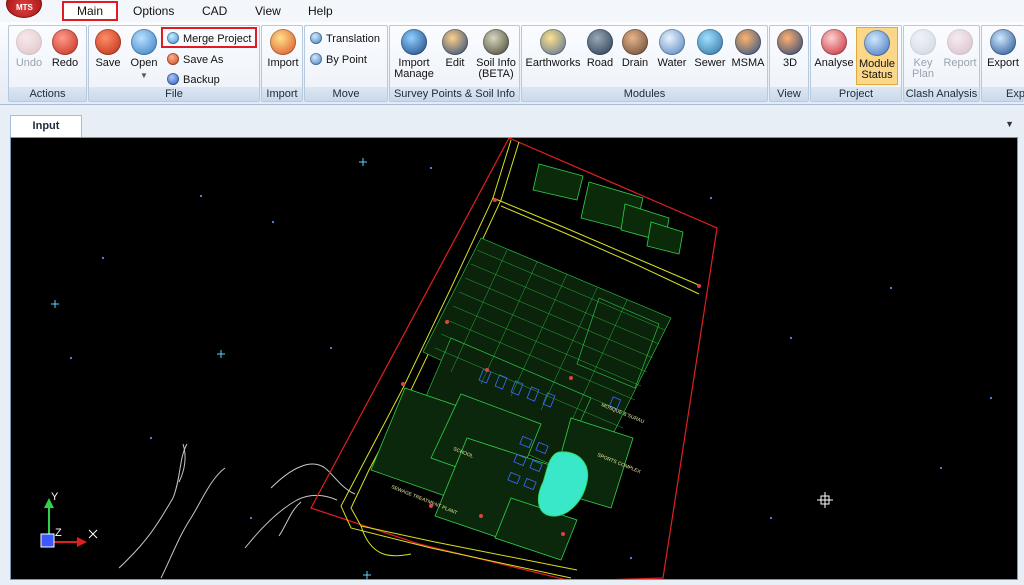 The image size is (1024, 585). I want to click on road-label: Road, so click(600, 63).